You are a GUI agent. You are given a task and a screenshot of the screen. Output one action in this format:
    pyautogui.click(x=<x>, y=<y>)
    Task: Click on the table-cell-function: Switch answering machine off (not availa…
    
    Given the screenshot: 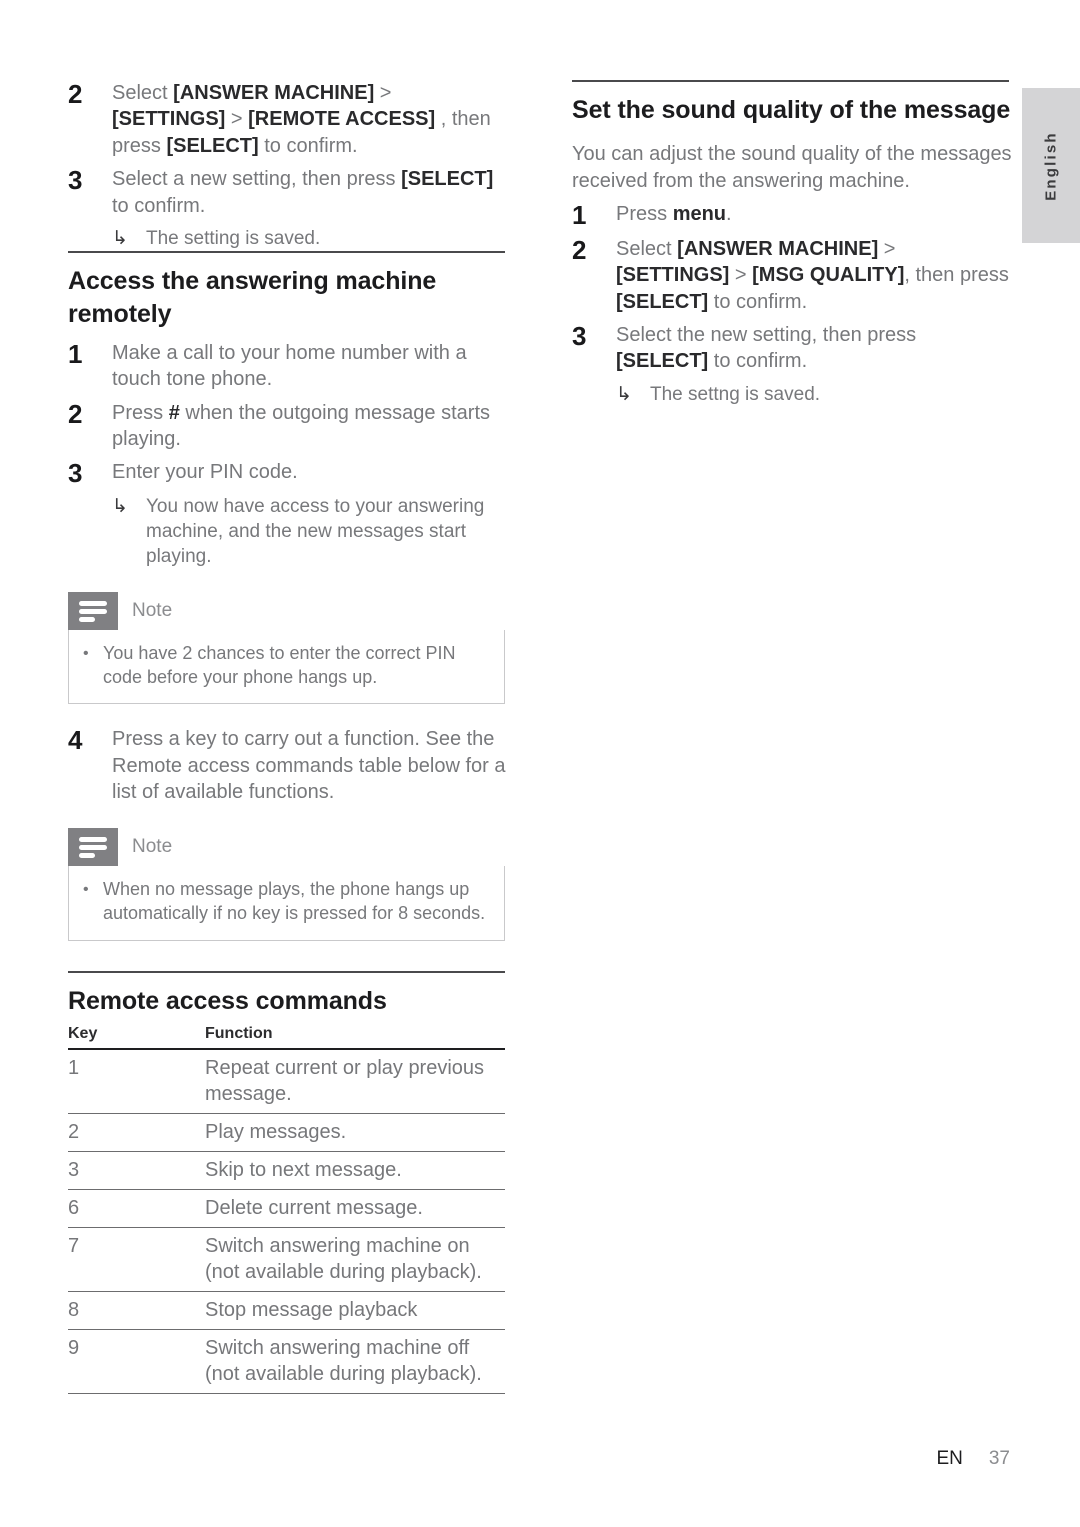 What is the action you would take?
    pyautogui.click(x=355, y=1361)
    